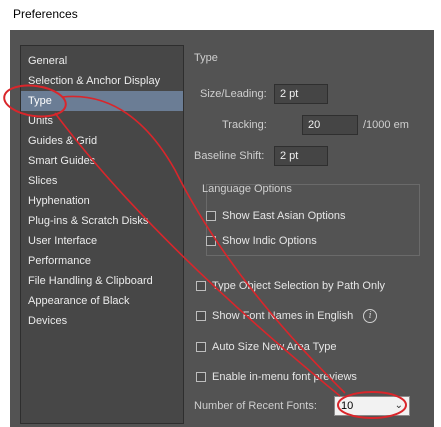  I want to click on enable-inmenu-previews-label: Enable in-menu font previews, so click(284, 377).